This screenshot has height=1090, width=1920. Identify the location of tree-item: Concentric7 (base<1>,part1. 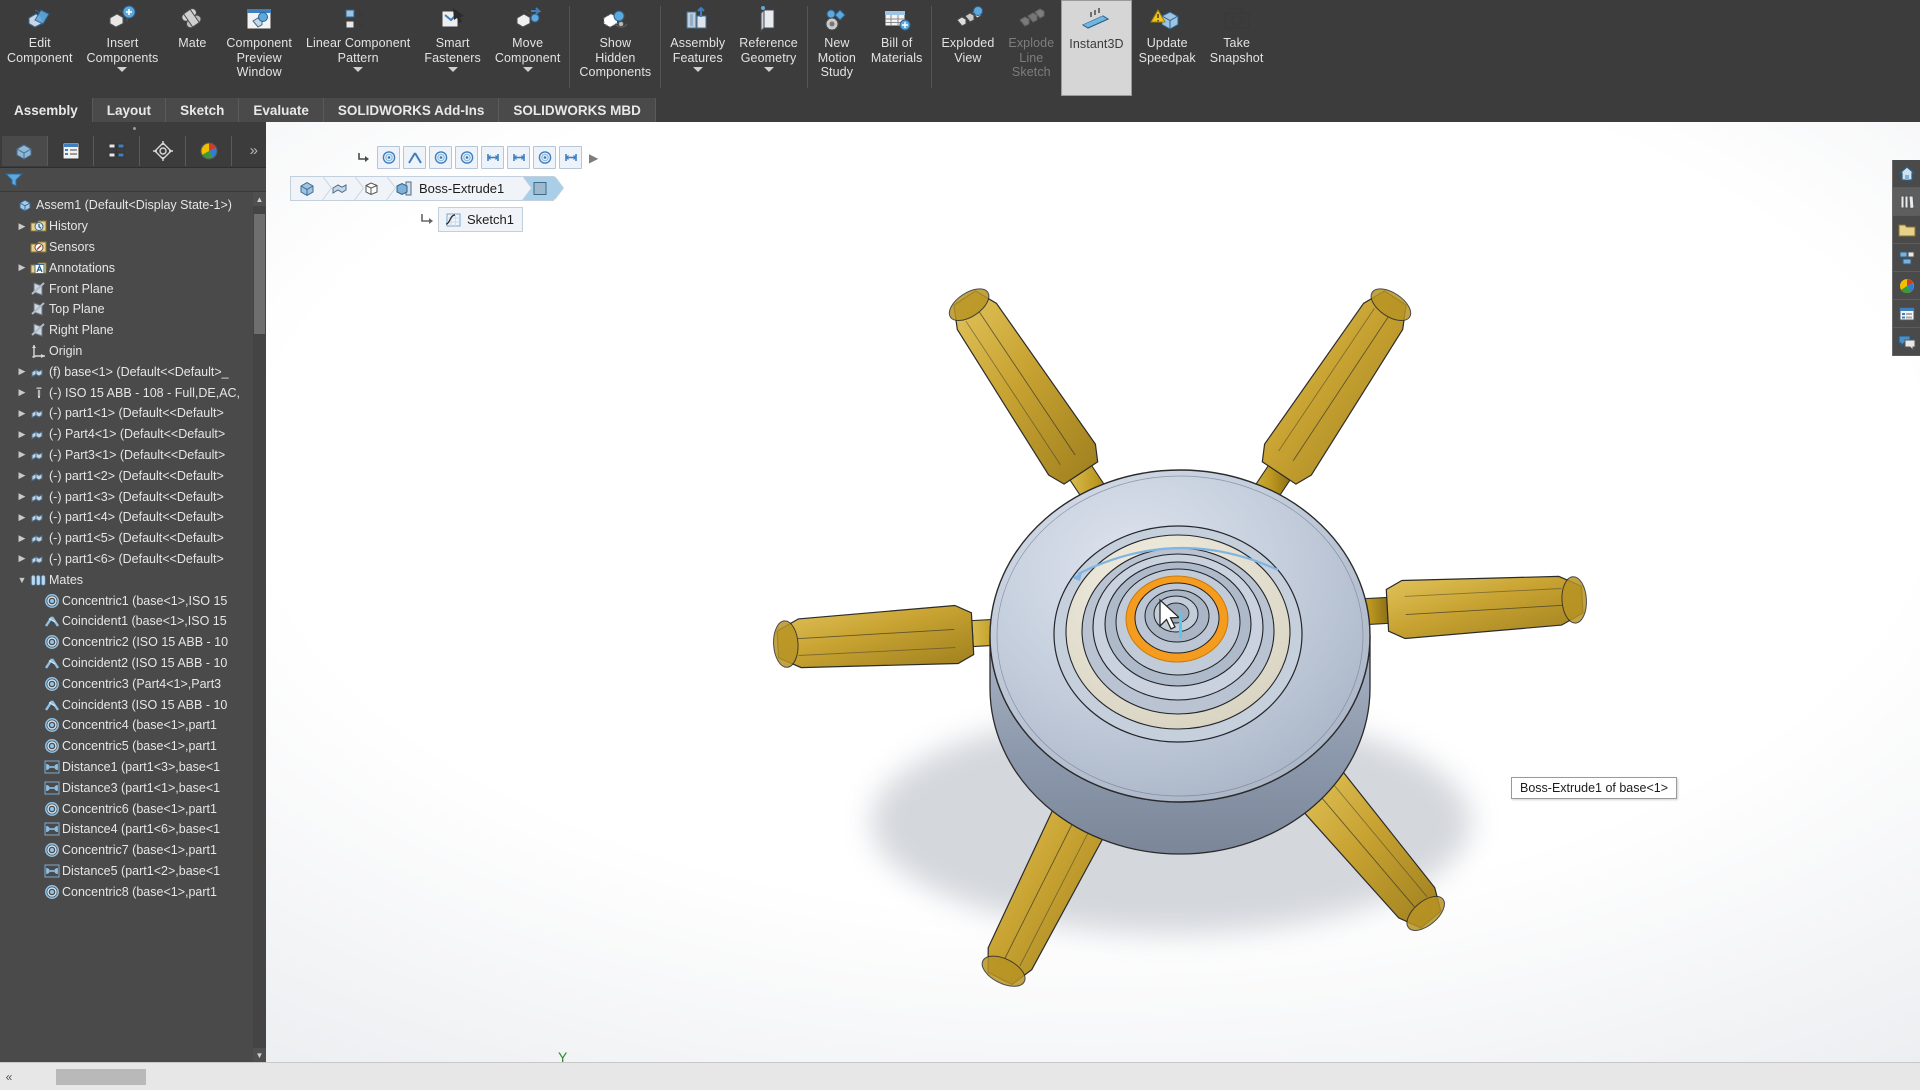
(133, 850).